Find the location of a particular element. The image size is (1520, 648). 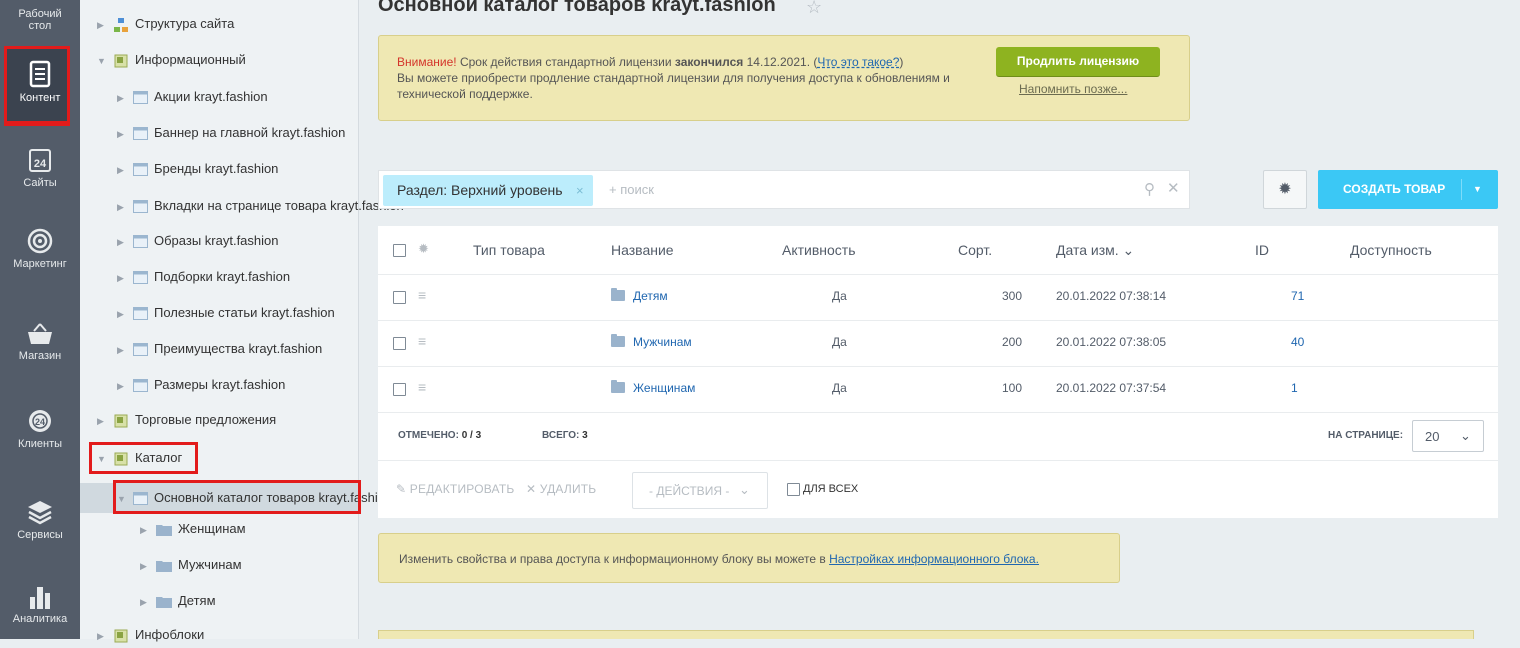

section-link: Мужчинам is located at coordinates (662, 342).